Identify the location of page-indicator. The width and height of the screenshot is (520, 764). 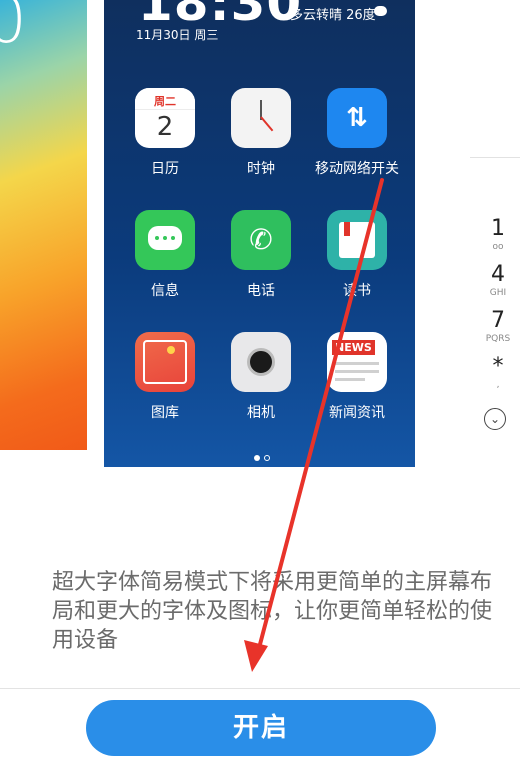
(264, 455).